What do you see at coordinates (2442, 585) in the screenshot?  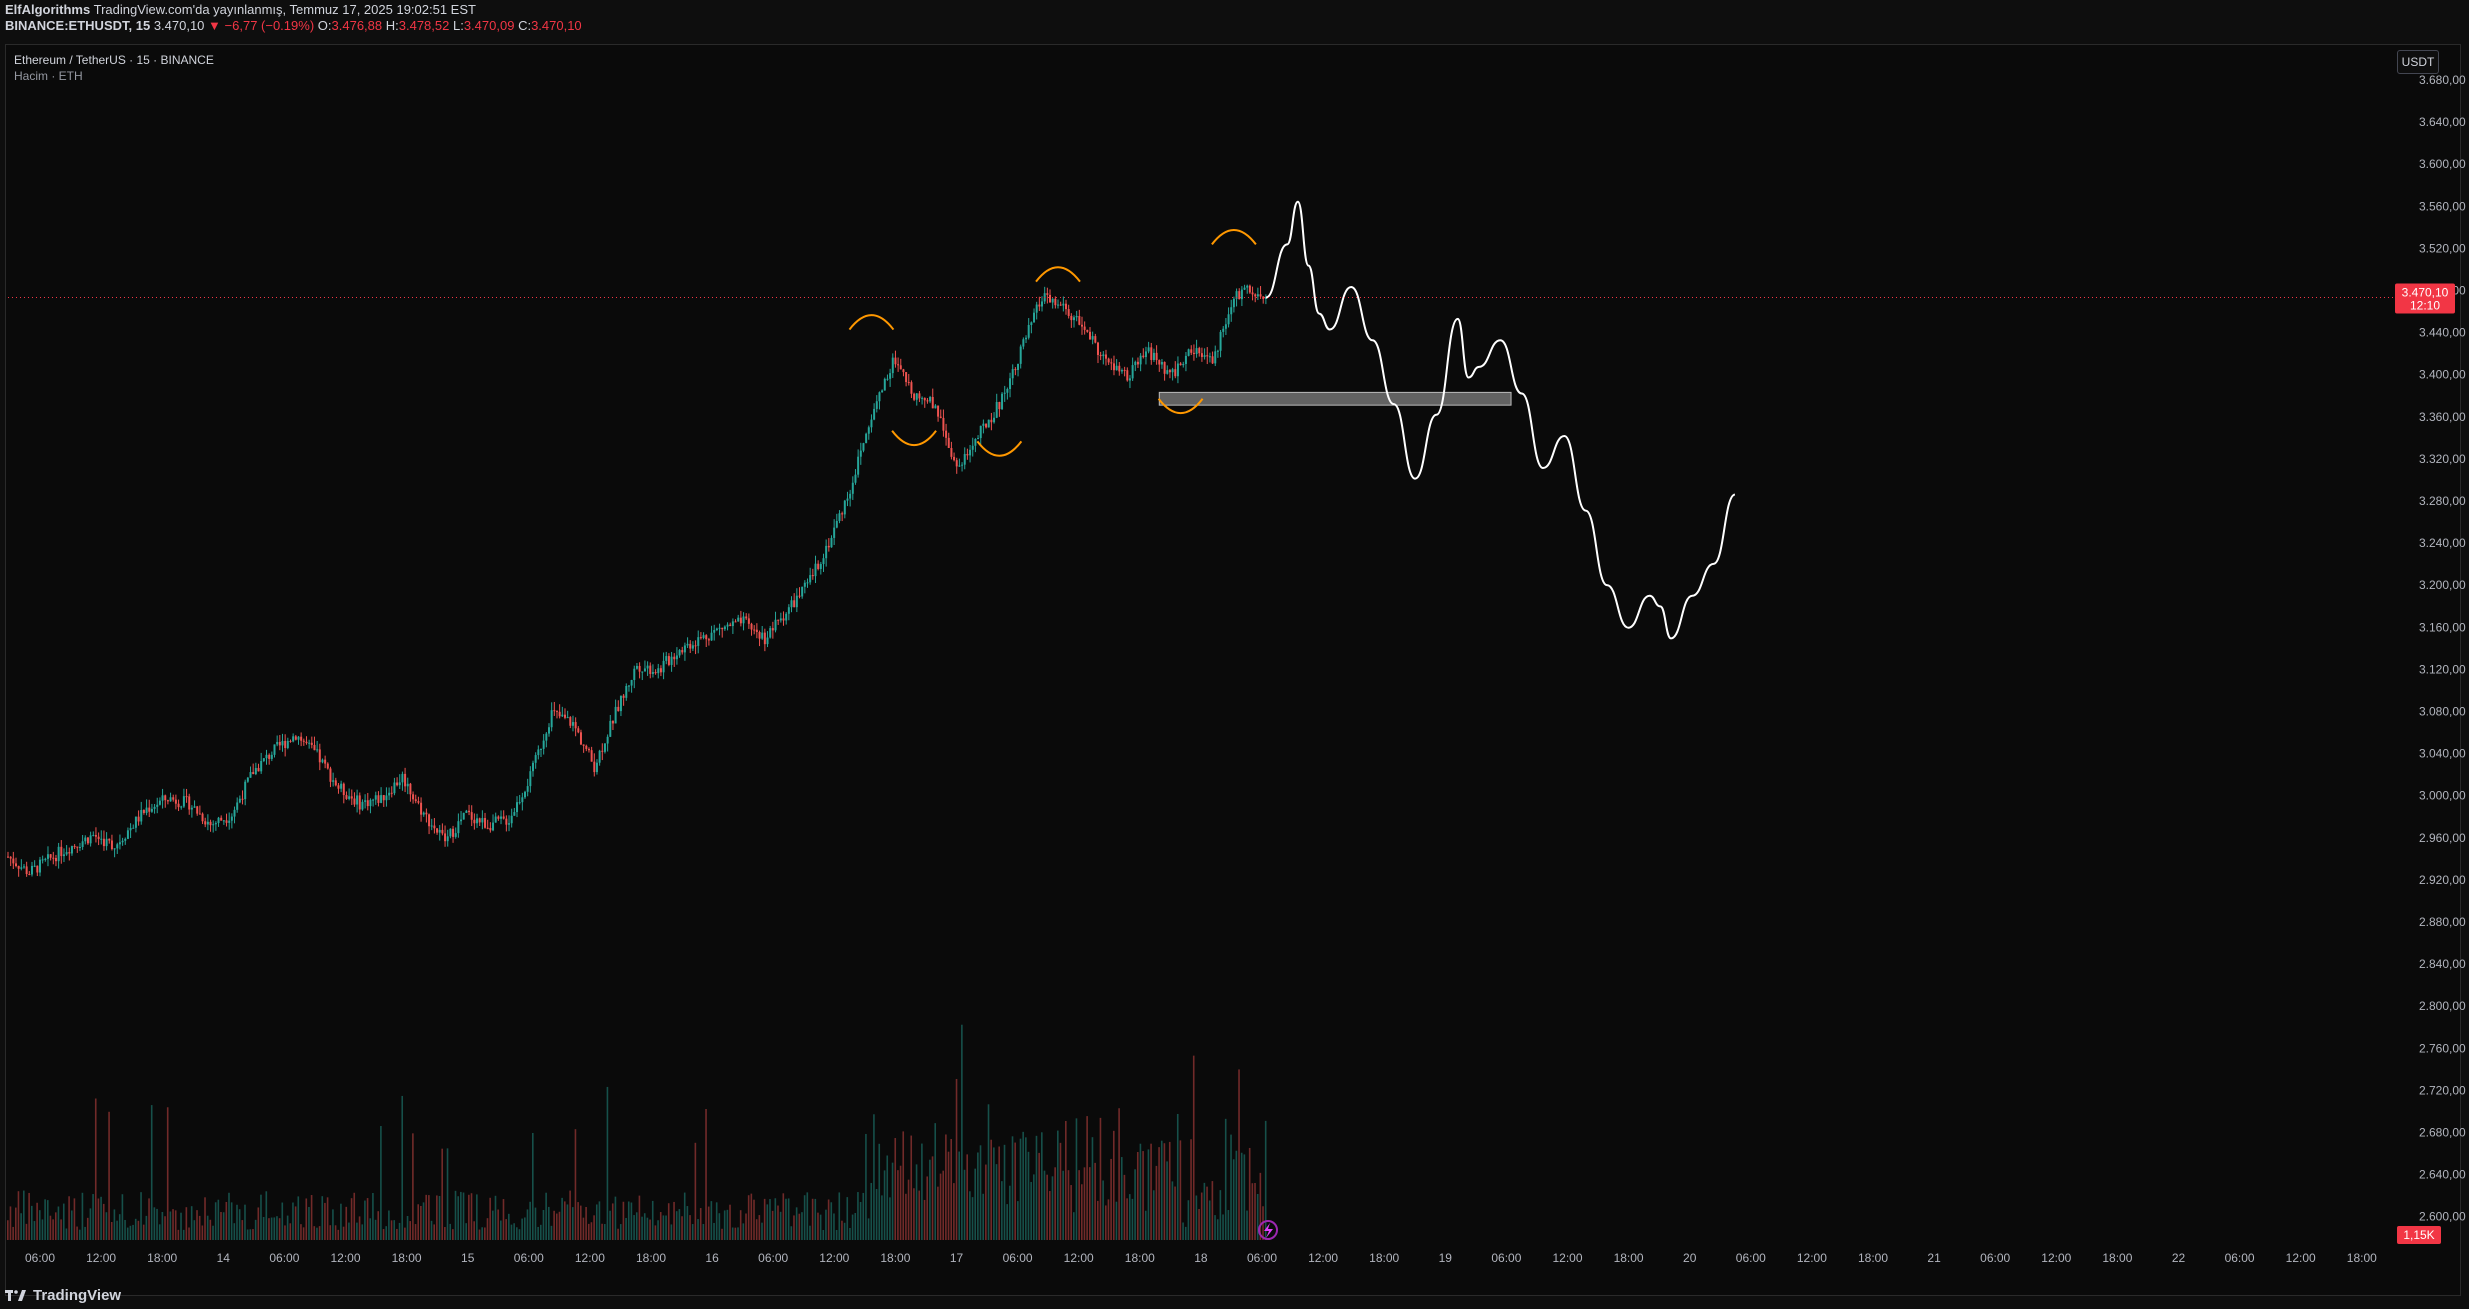 I see `price-tick-label: 3.200,00` at bounding box center [2442, 585].